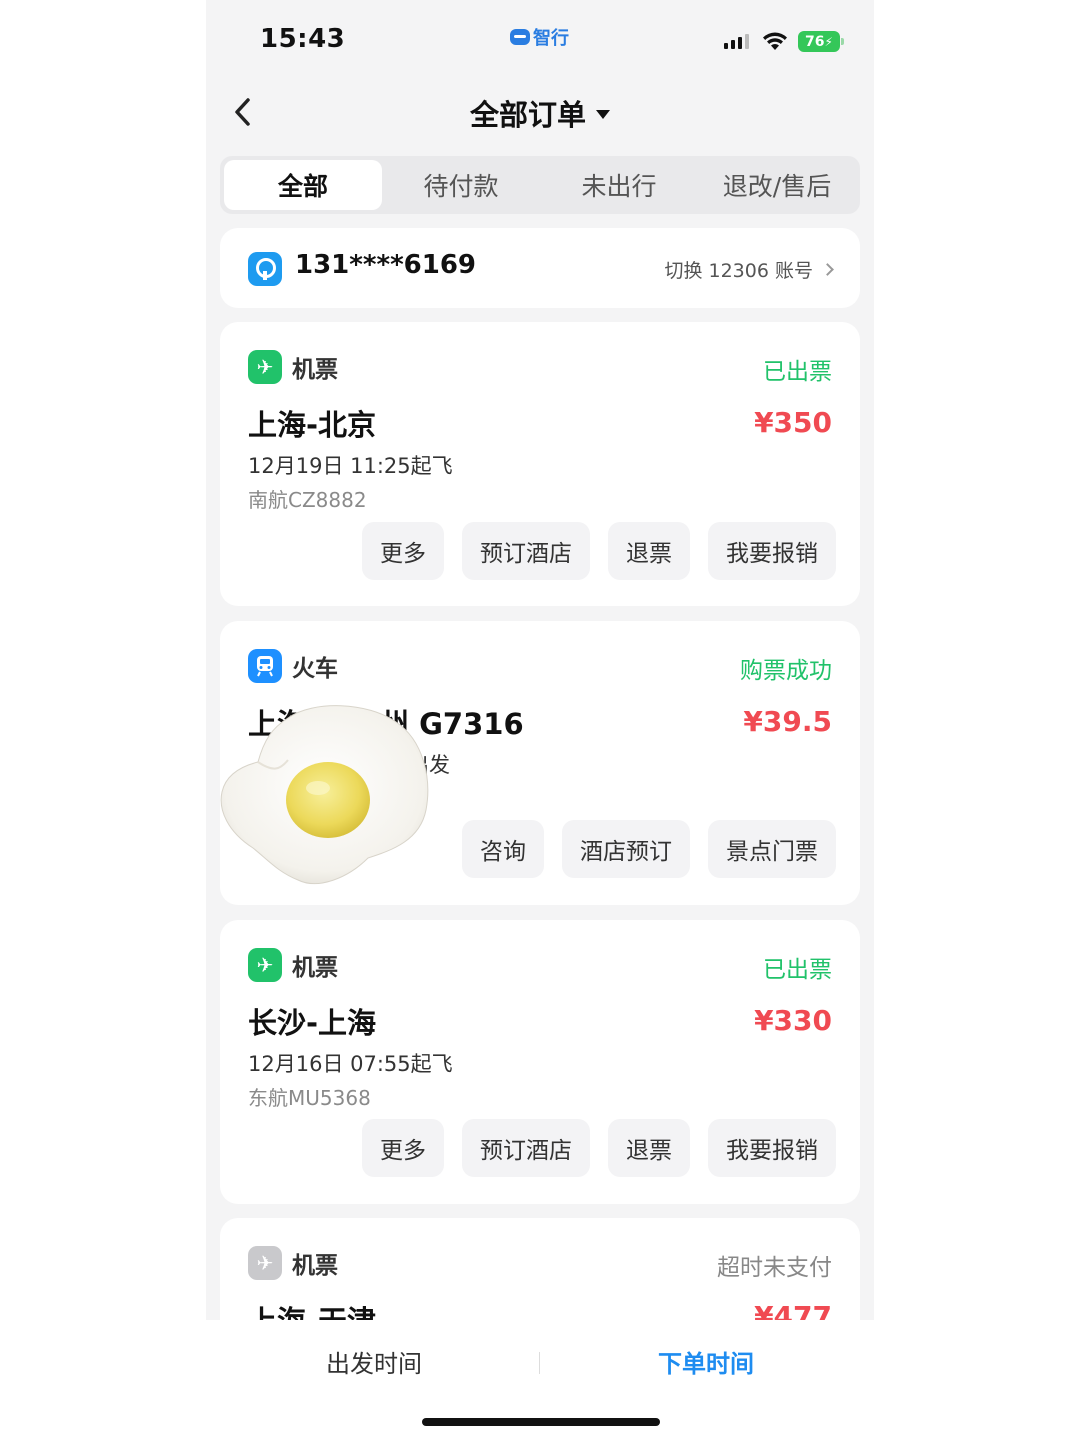 This screenshot has width=1080, height=1440. I want to click on order-price: ¥39.5, so click(787, 721).